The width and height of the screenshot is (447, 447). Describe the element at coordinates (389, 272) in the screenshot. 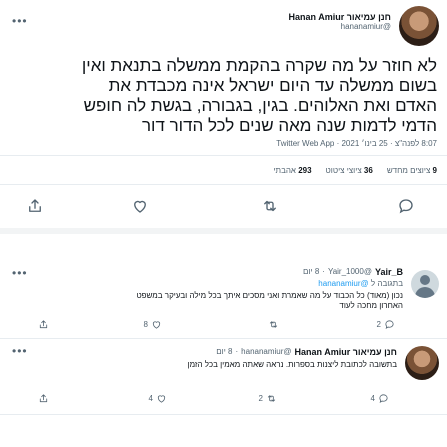

I see `reply-author-name: Yair_B` at that location.